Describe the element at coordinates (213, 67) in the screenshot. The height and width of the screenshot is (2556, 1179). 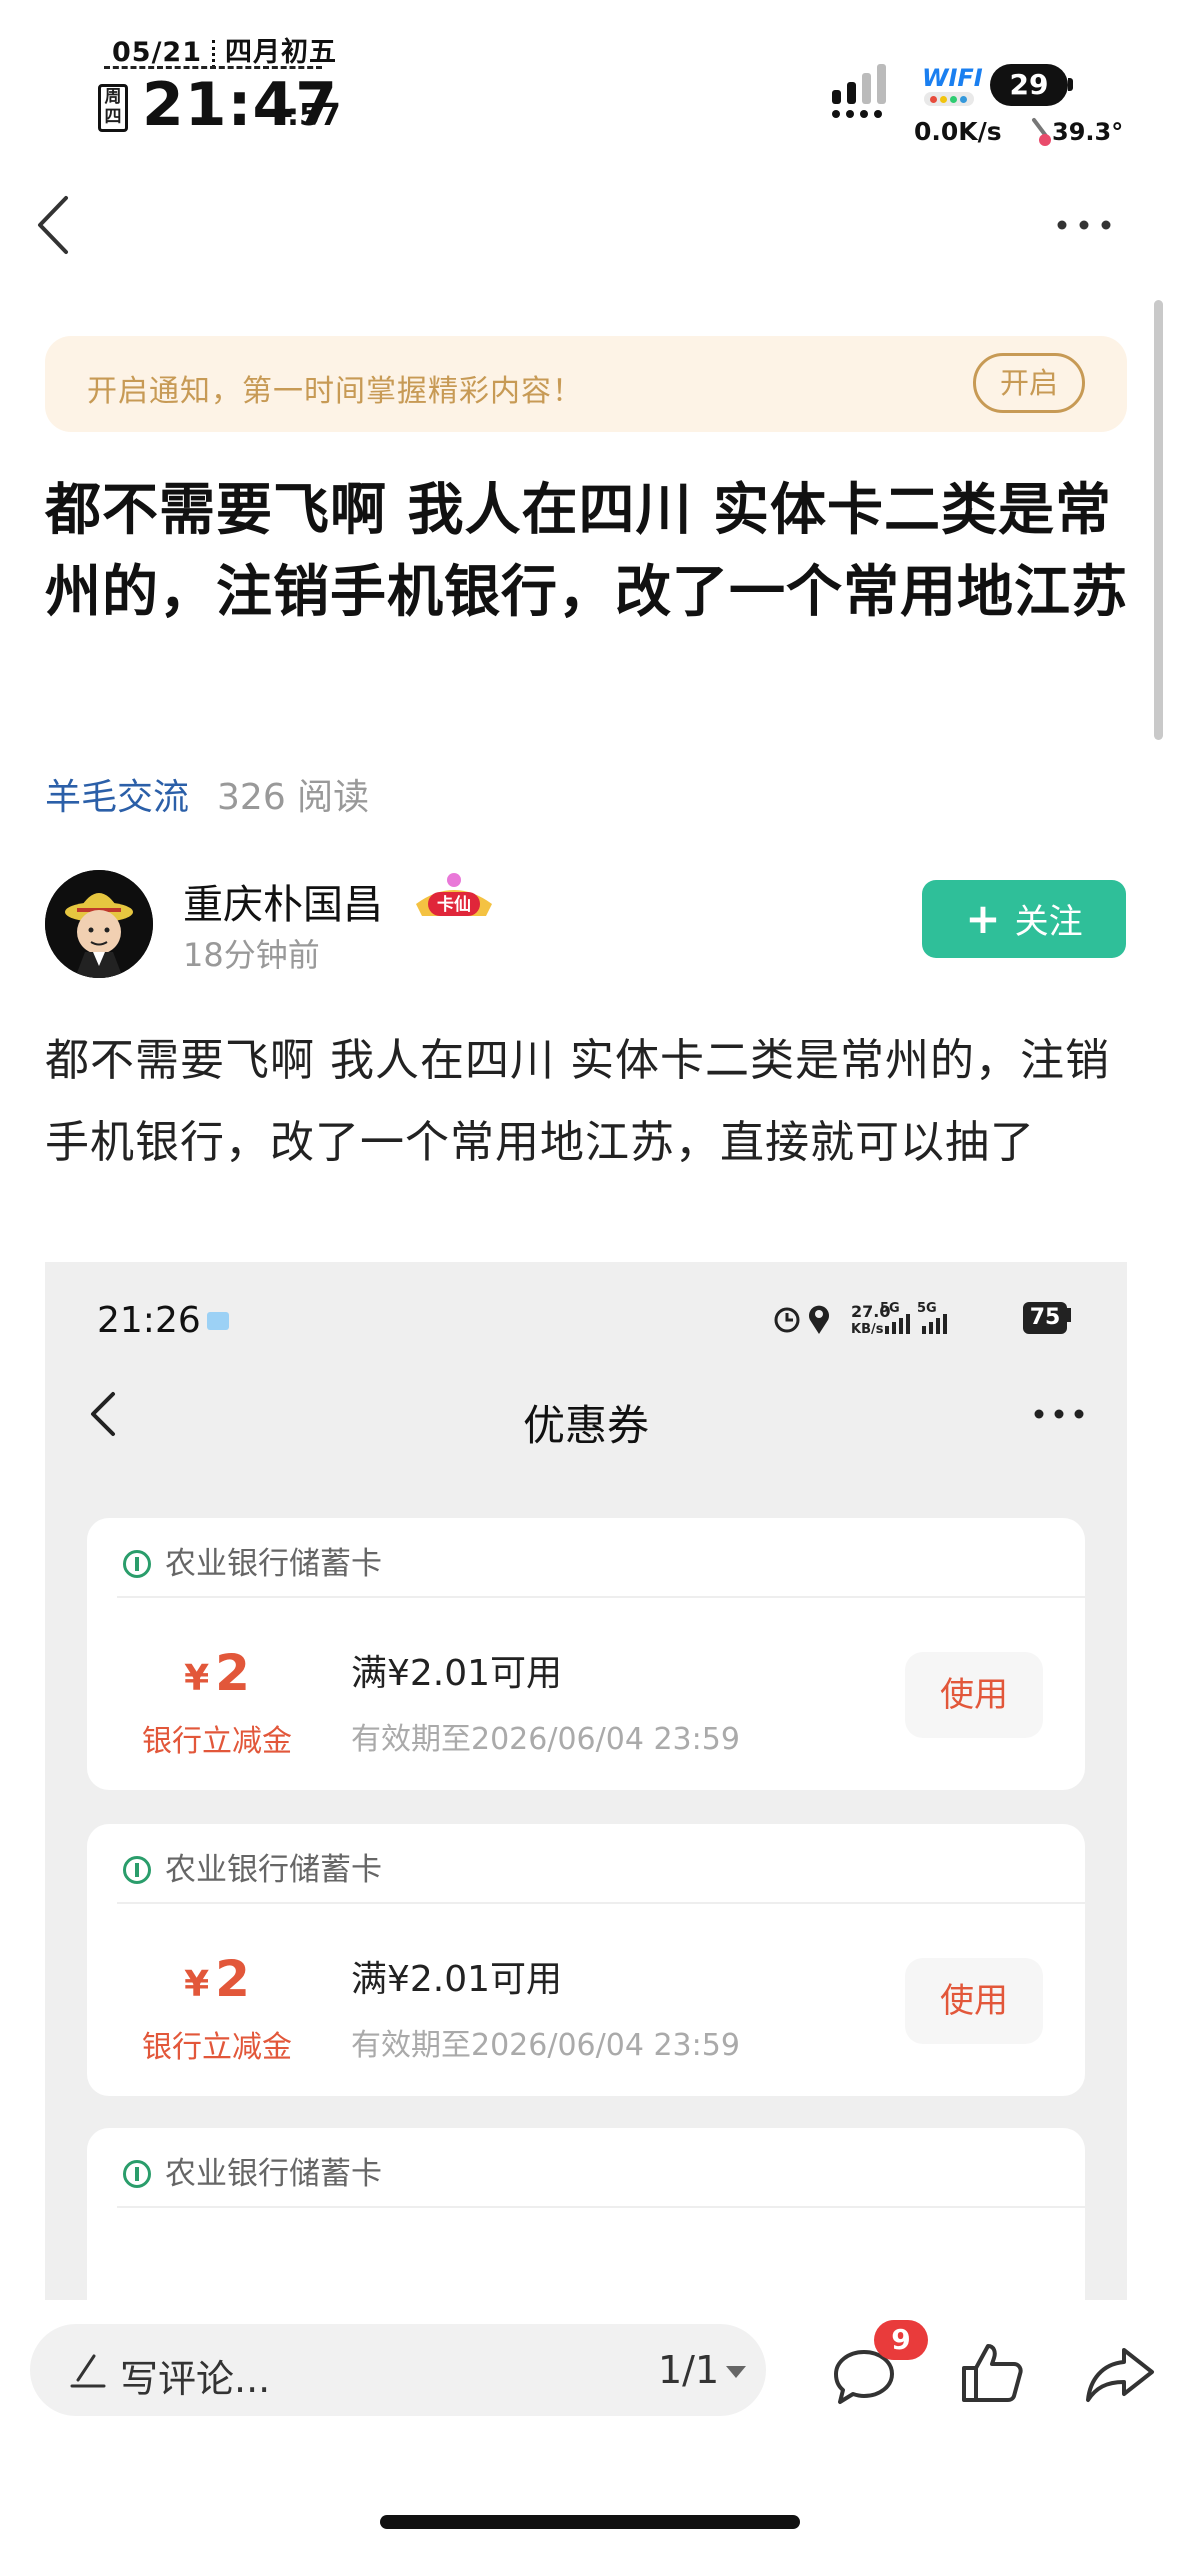
I see `status-date-rule` at that location.